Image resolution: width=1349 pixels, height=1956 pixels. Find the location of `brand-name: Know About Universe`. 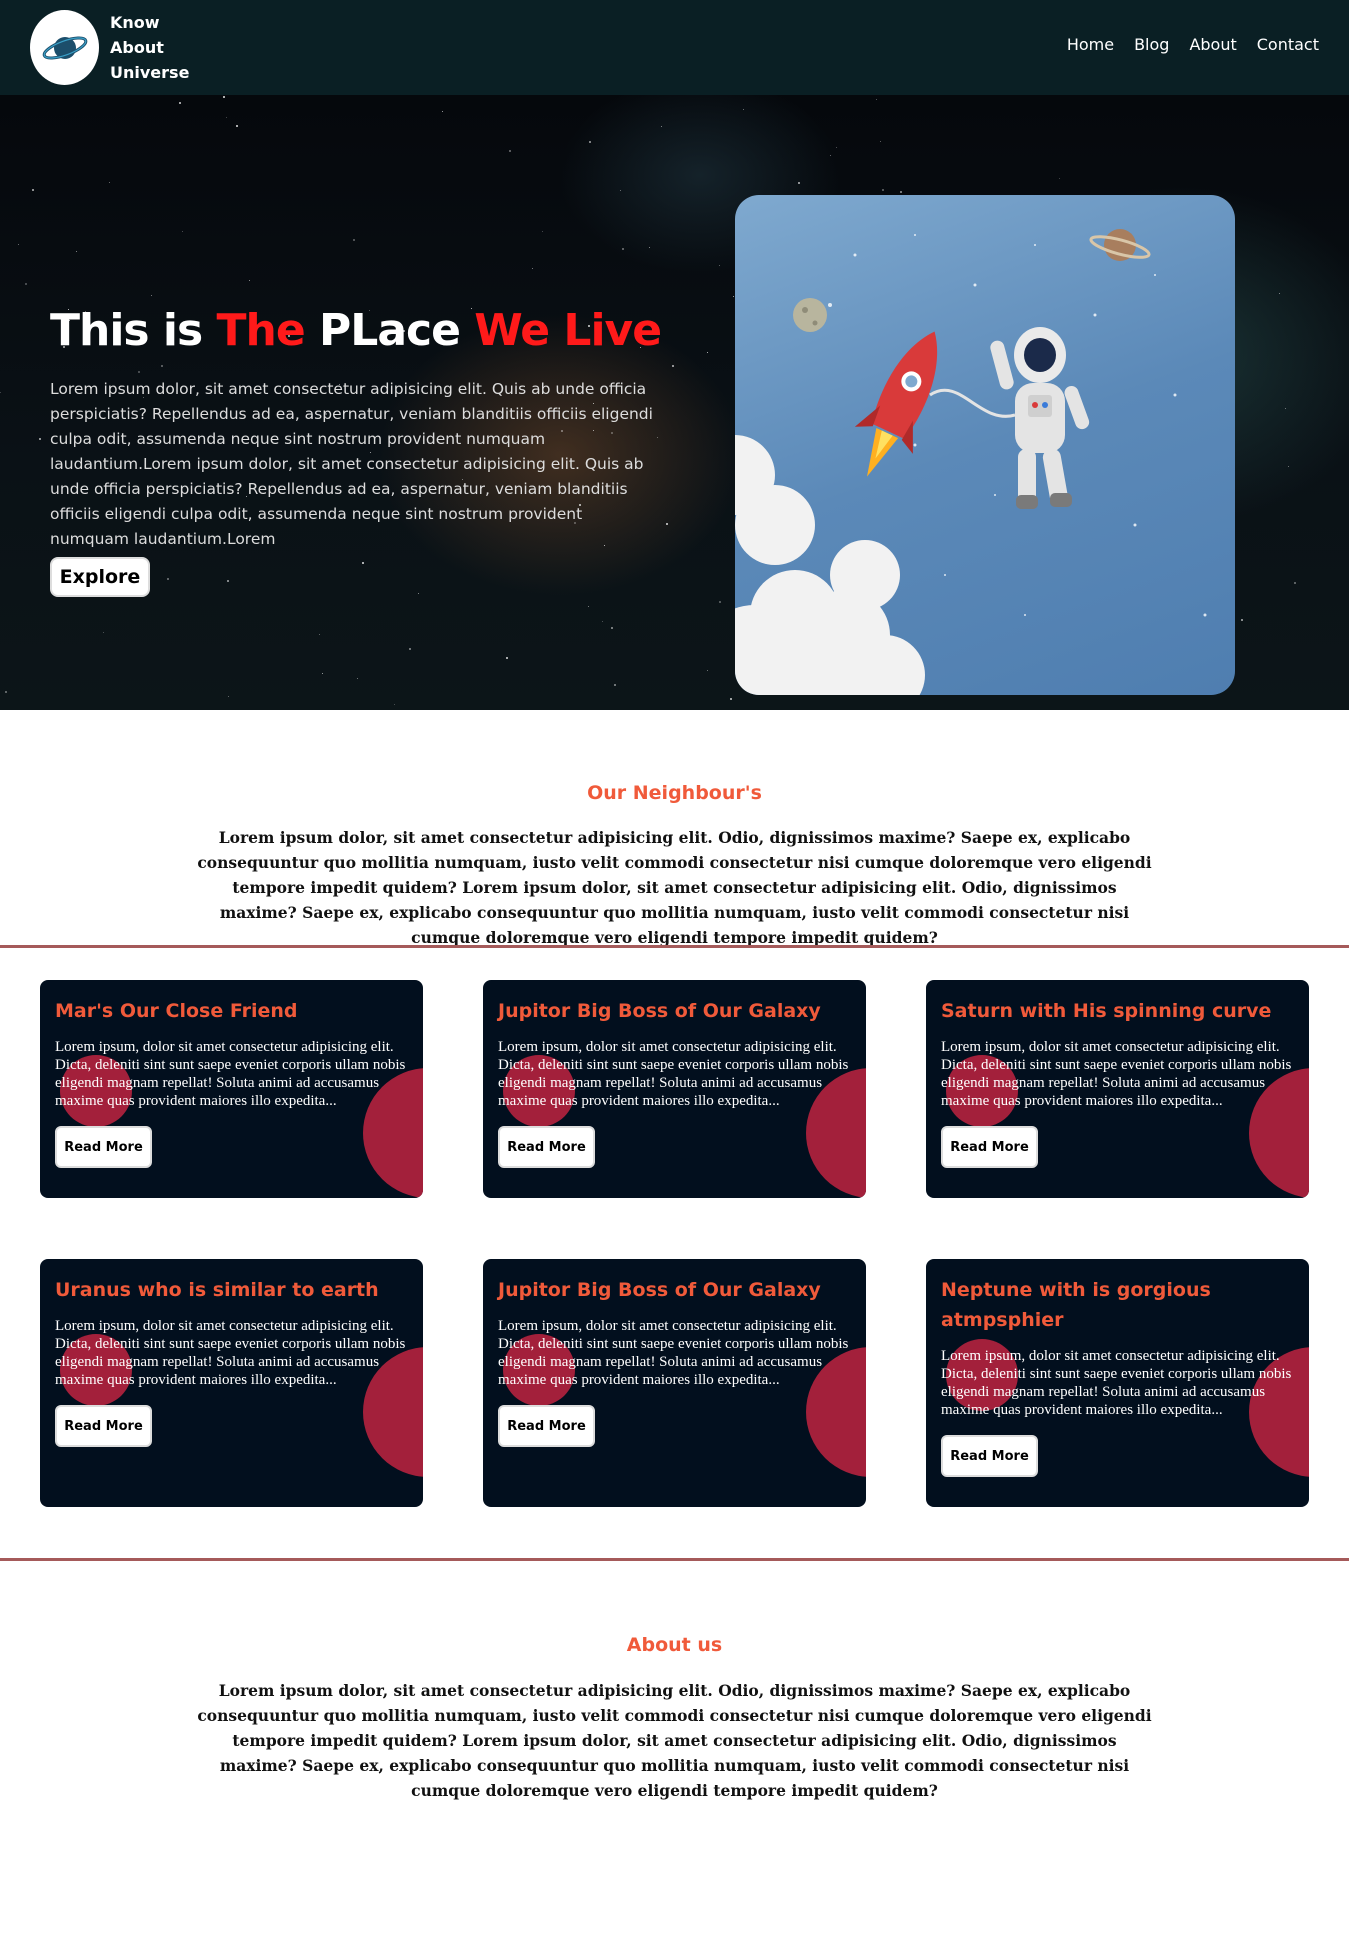

brand-name: Know About Universe is located at coordinates (149, 47).